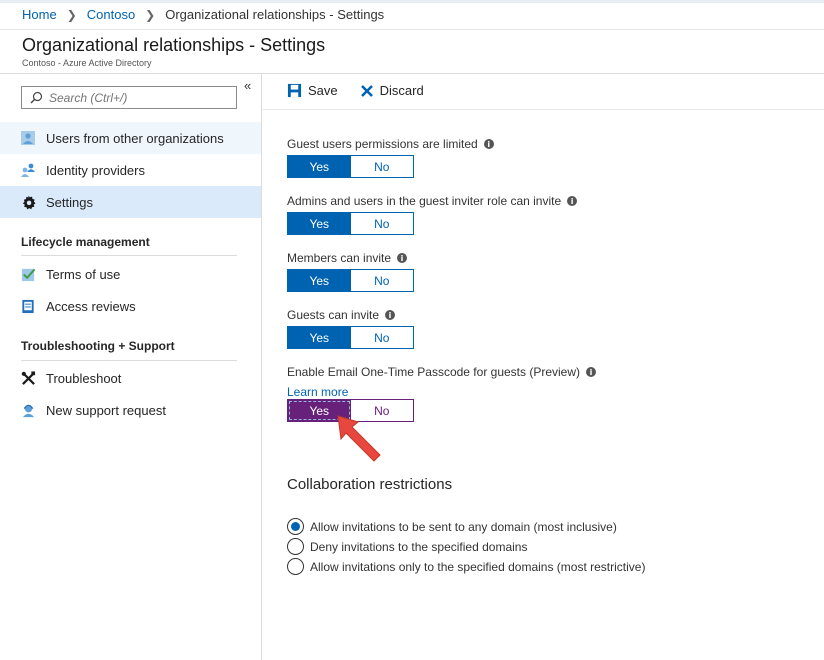 This screenshot has width=824, height=660. I want to click on save-label: Save, so click(323, 90).